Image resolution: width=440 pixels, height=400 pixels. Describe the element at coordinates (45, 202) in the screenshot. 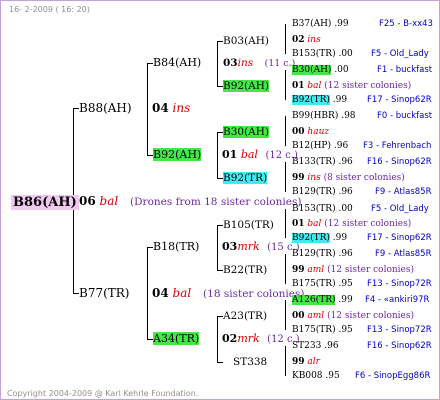

I see `root-node: B86(AH)` at that location.